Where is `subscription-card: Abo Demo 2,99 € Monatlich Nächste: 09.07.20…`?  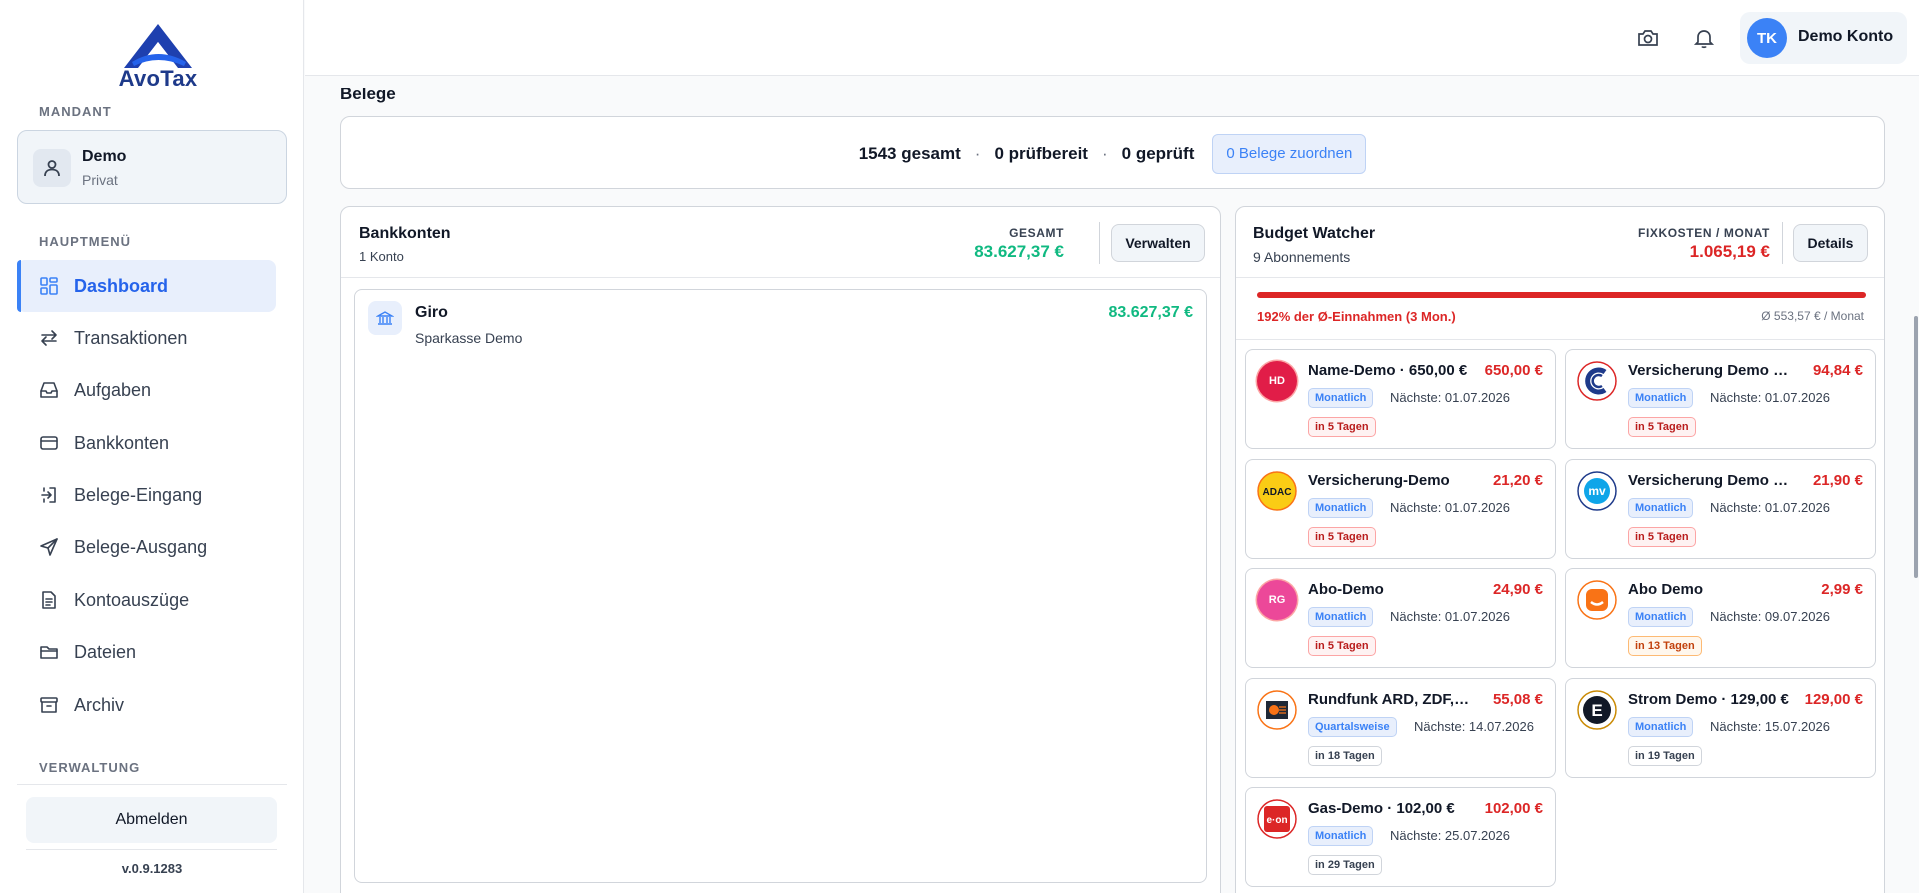
subscription-card: Abo Demo 2,99 € Monatlich Nächste: 09.07.20… is located at coordinates (1720, 618).